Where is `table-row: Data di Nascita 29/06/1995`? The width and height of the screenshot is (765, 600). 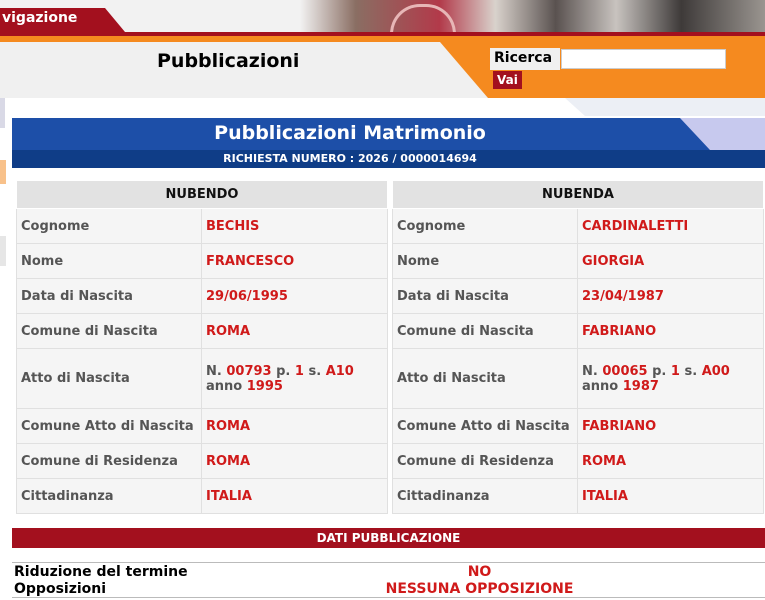 table-row: Data di Nascita 29/06/1995 is located at coordinates (202, 296).